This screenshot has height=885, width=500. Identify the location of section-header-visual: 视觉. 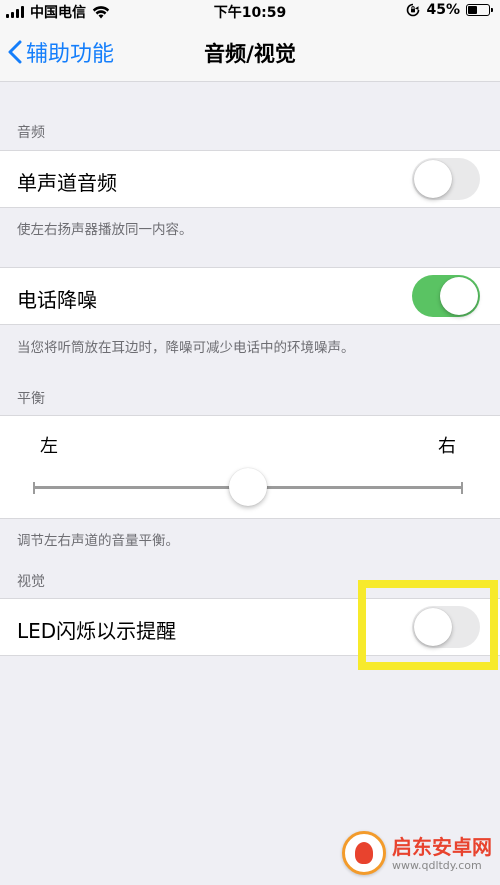
(31, 582).